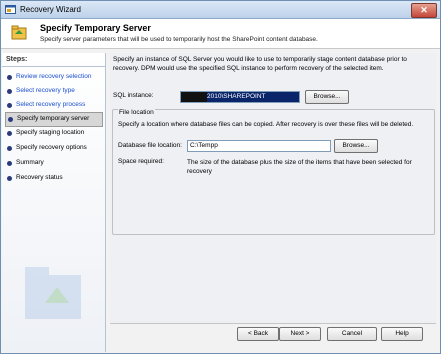 The image size is (441, 354). I want to click on steps-divider, so click(53, 66).